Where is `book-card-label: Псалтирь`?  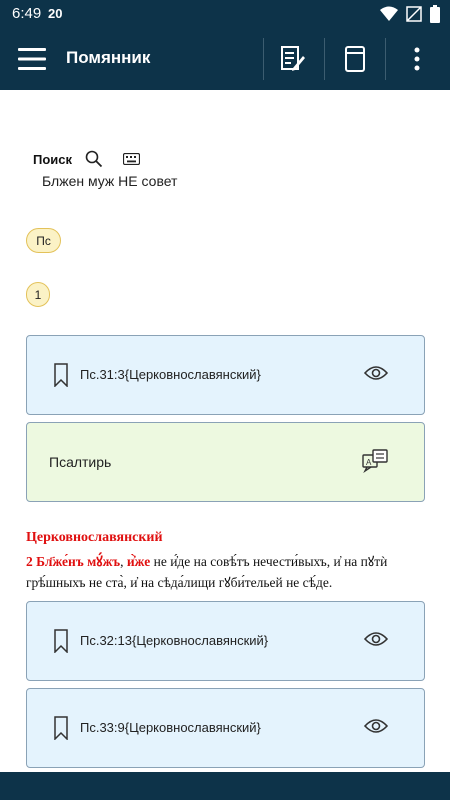 book-card-label: Псалтирь is located at coordinates (80, 462).